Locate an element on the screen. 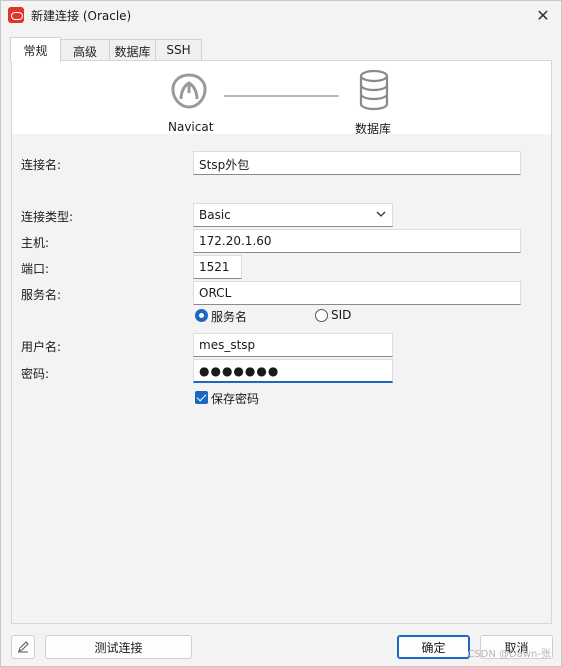 Image resolution: width=562 pixels, height=667 pixels. connection-name-input: Stsp外包 is located at coordinates (357, 163).